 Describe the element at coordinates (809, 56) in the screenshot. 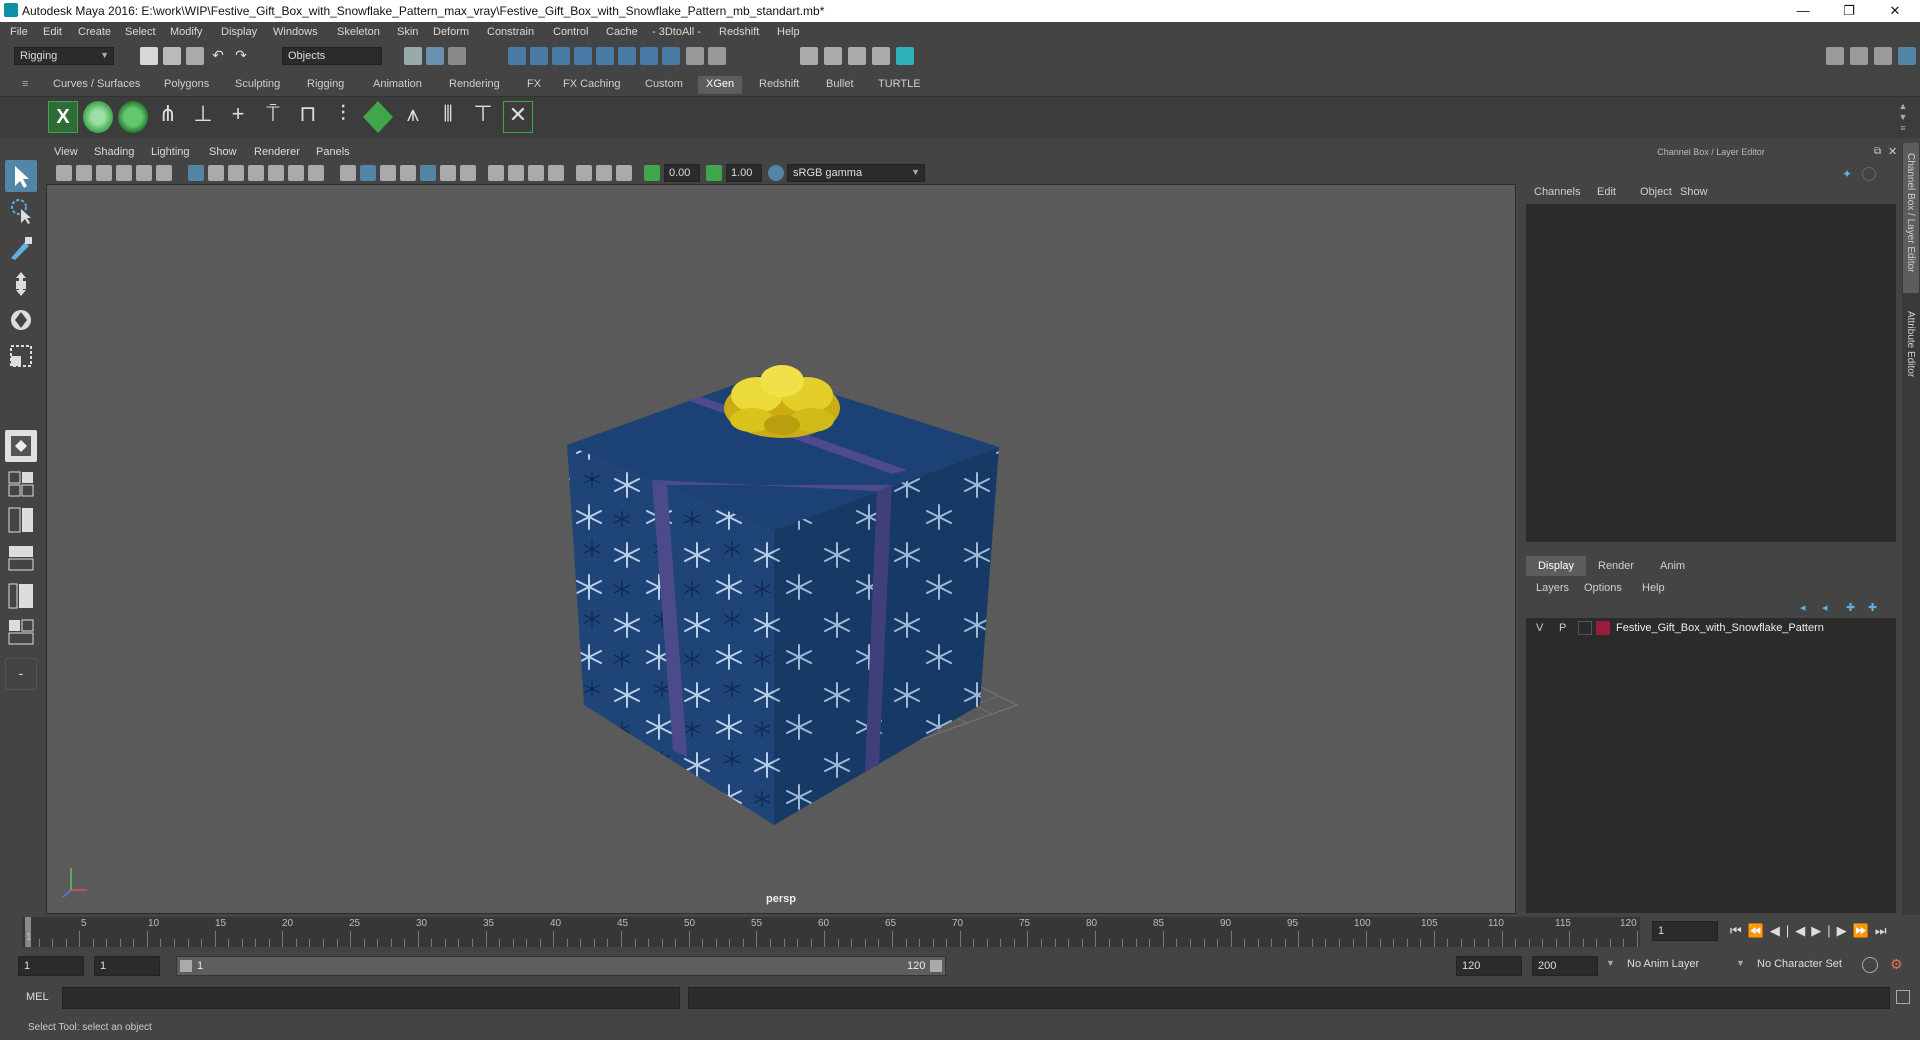

I see `render-view-icon` at that location.